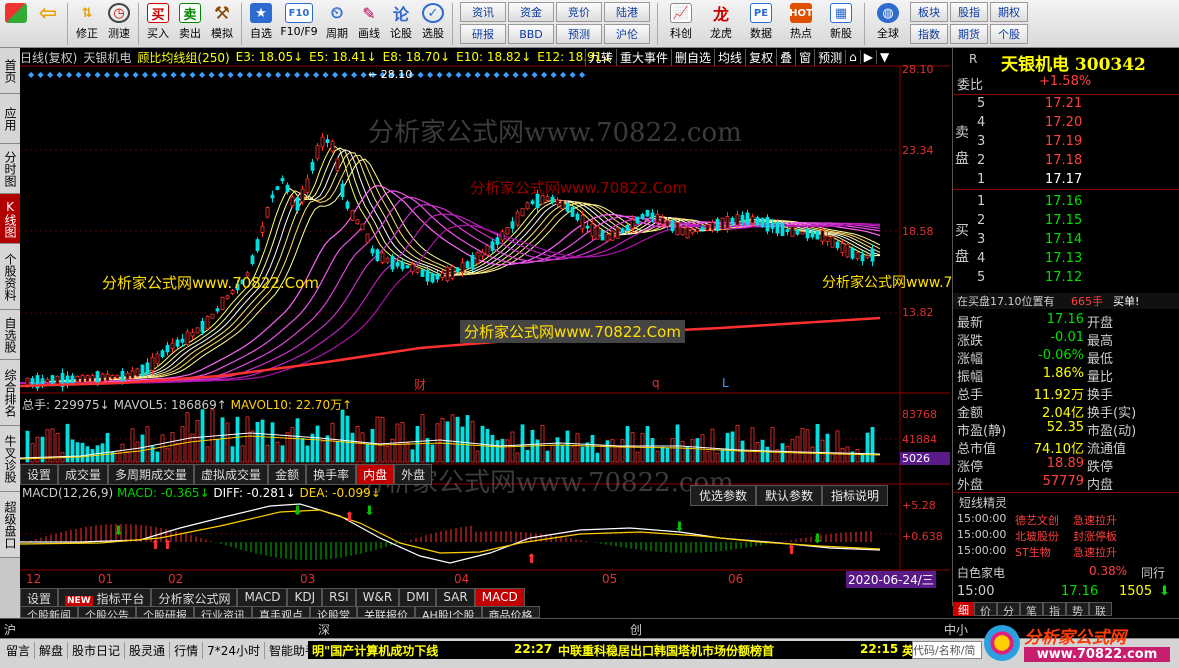  I want to click on toolbar-auction-button: 竞价, so click(579, 12).